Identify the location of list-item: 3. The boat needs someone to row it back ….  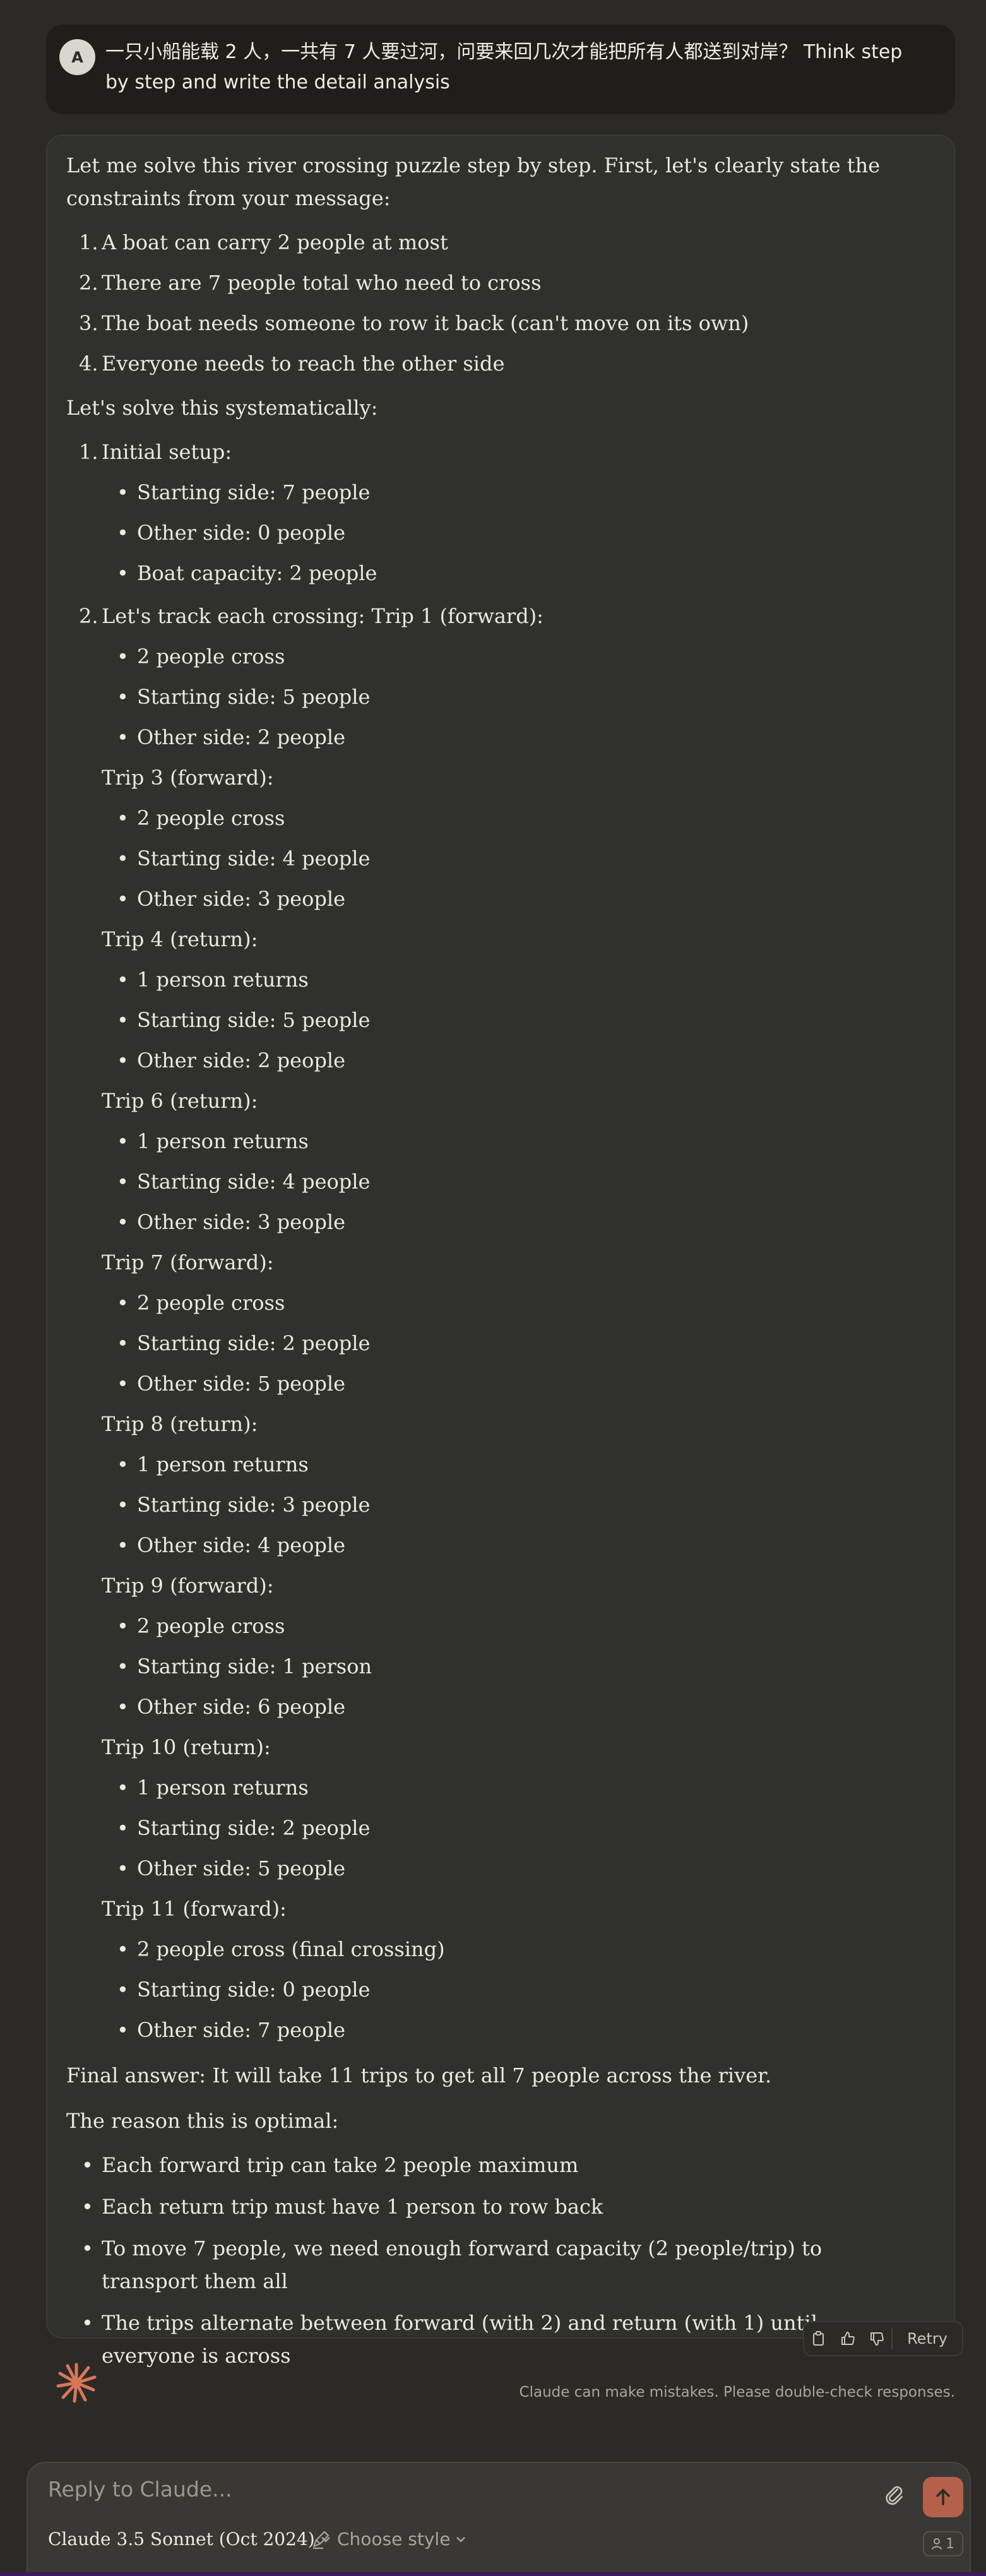
(414, 323).